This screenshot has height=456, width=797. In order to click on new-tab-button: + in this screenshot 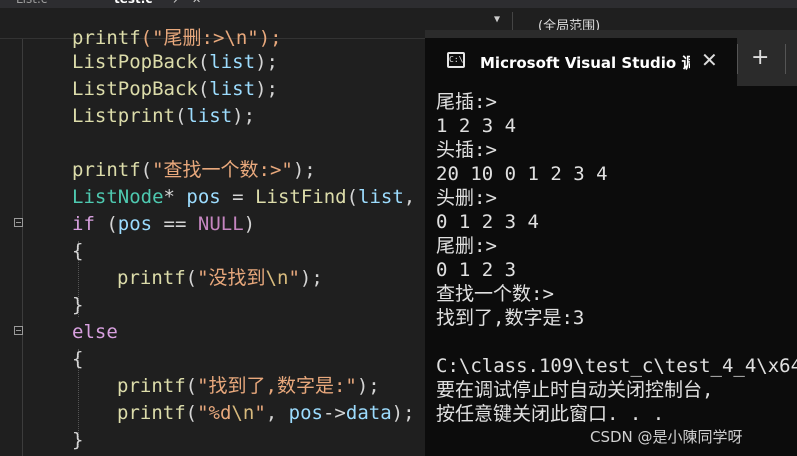, I will do `click(760, 58)`.